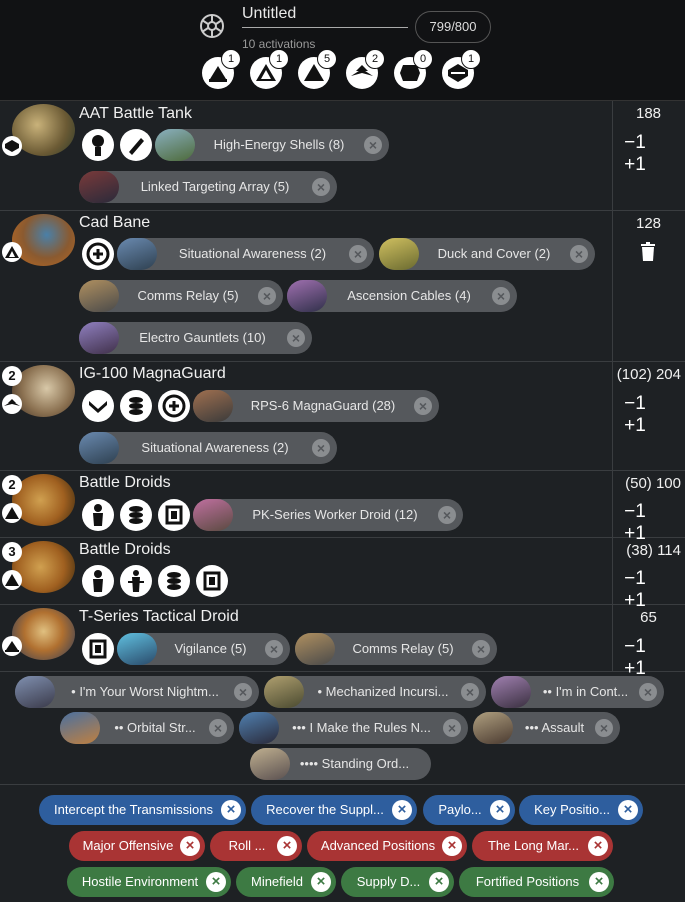  I want to click on unit-count: 3, so click(12, 552).